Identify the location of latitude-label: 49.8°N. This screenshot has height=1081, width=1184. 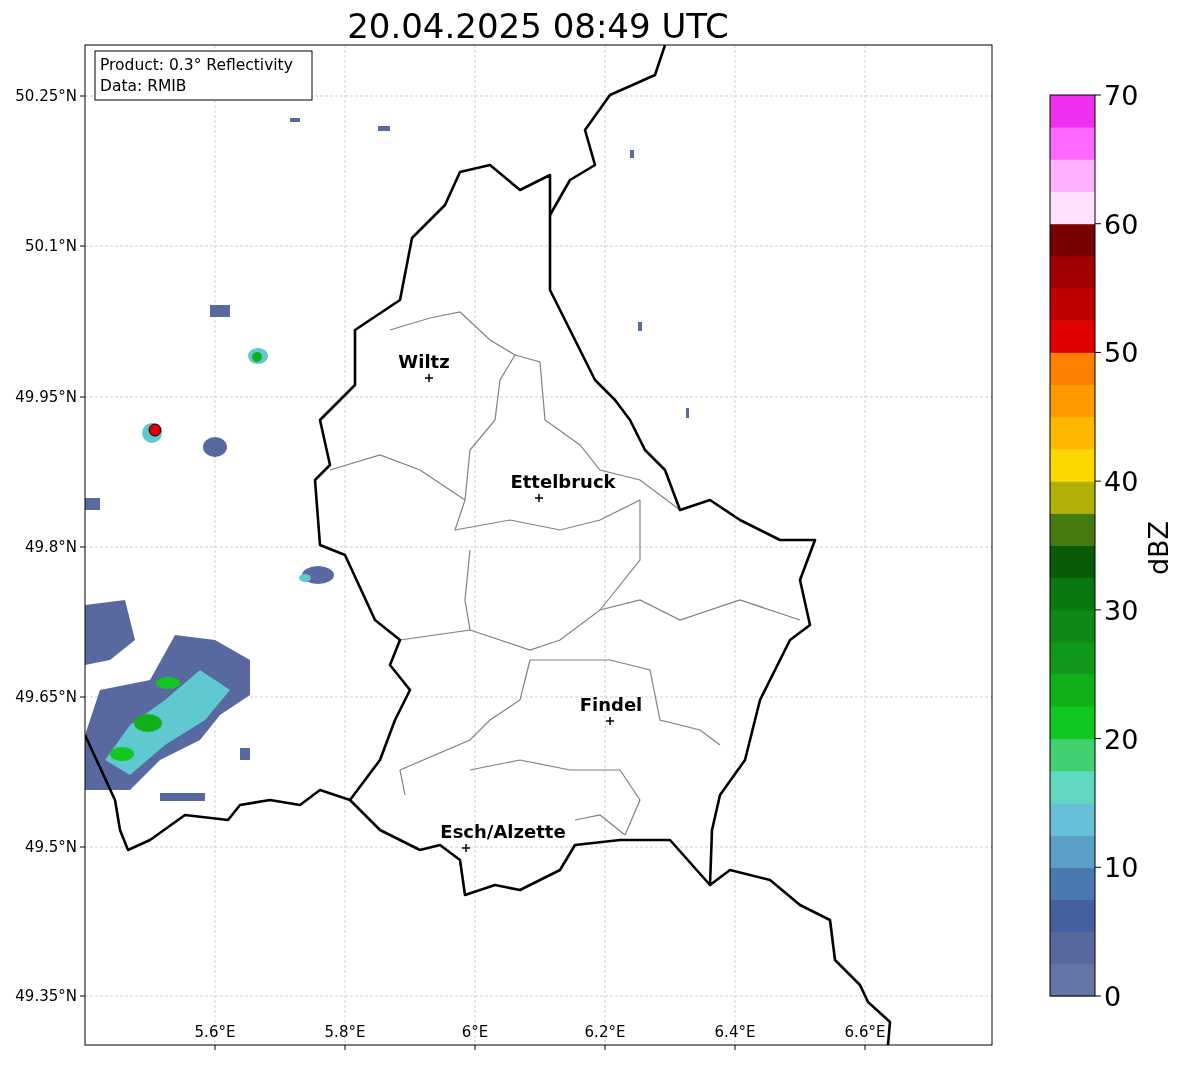
(50, 547).